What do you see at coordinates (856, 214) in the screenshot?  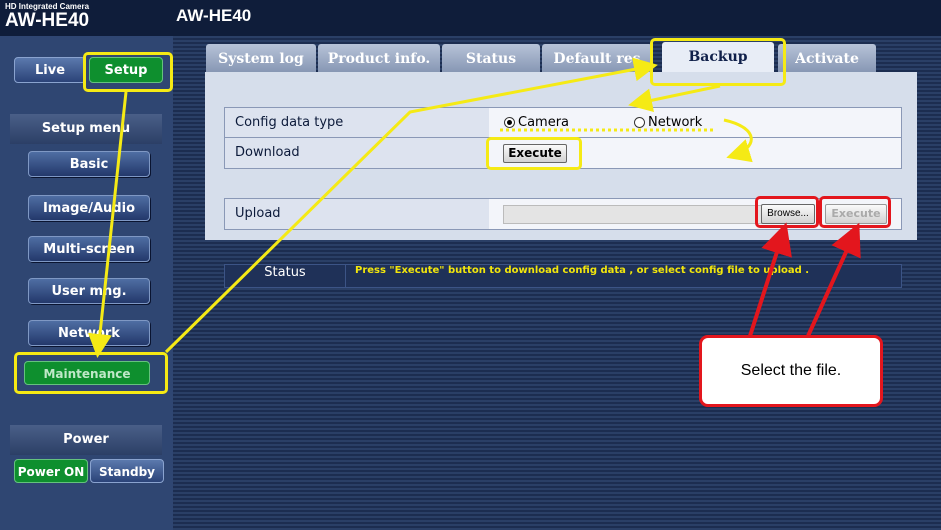 I see `upload-execute-button: Execute` at bounding box center [856, 214].